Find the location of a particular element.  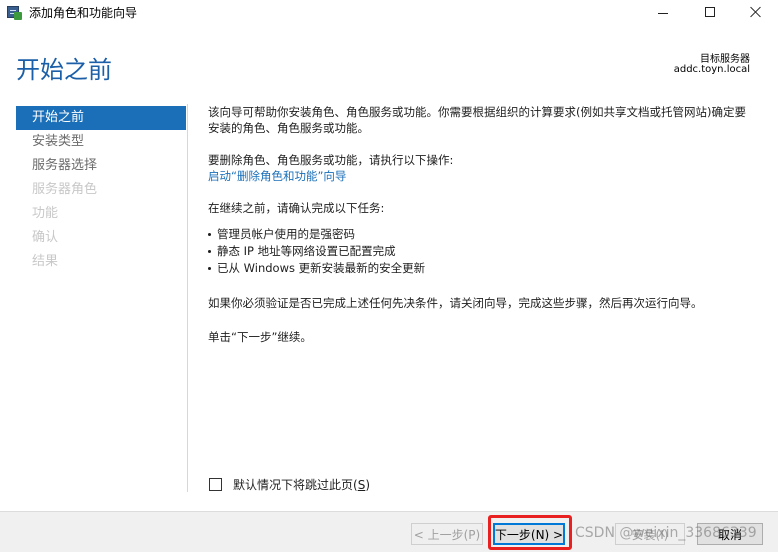

skip-page-label: 默认情况下将跳过此页(S) is located at coordinates (301, 484).